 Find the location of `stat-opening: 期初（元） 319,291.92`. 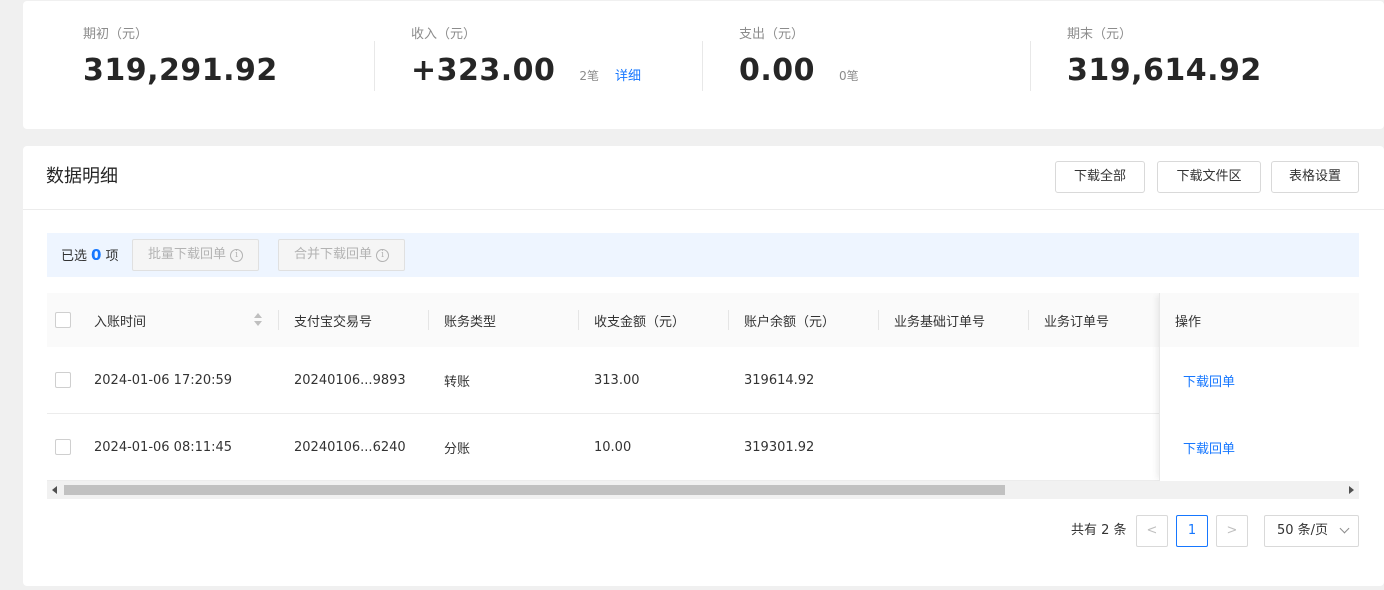

stat-opening: 期初（元） 319,291.92 is located at coordinates (180, 57).